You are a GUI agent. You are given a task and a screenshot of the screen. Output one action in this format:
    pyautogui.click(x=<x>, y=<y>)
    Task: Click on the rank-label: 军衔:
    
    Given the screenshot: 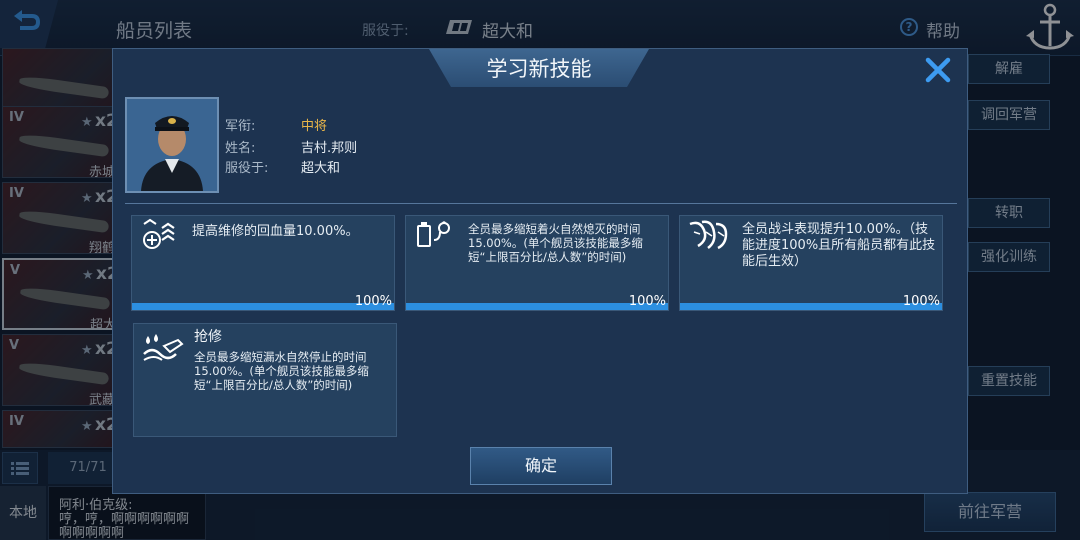 What is the action you would take?
    pyautogui.click(x=240, y=126)
    